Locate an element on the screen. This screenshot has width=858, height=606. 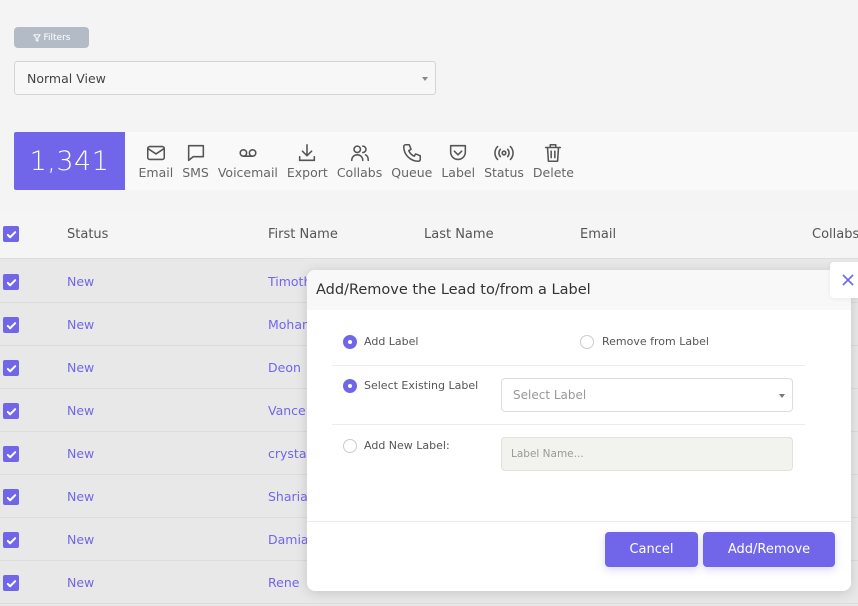
select-all-checkbox is located at coordinates (11, 234).